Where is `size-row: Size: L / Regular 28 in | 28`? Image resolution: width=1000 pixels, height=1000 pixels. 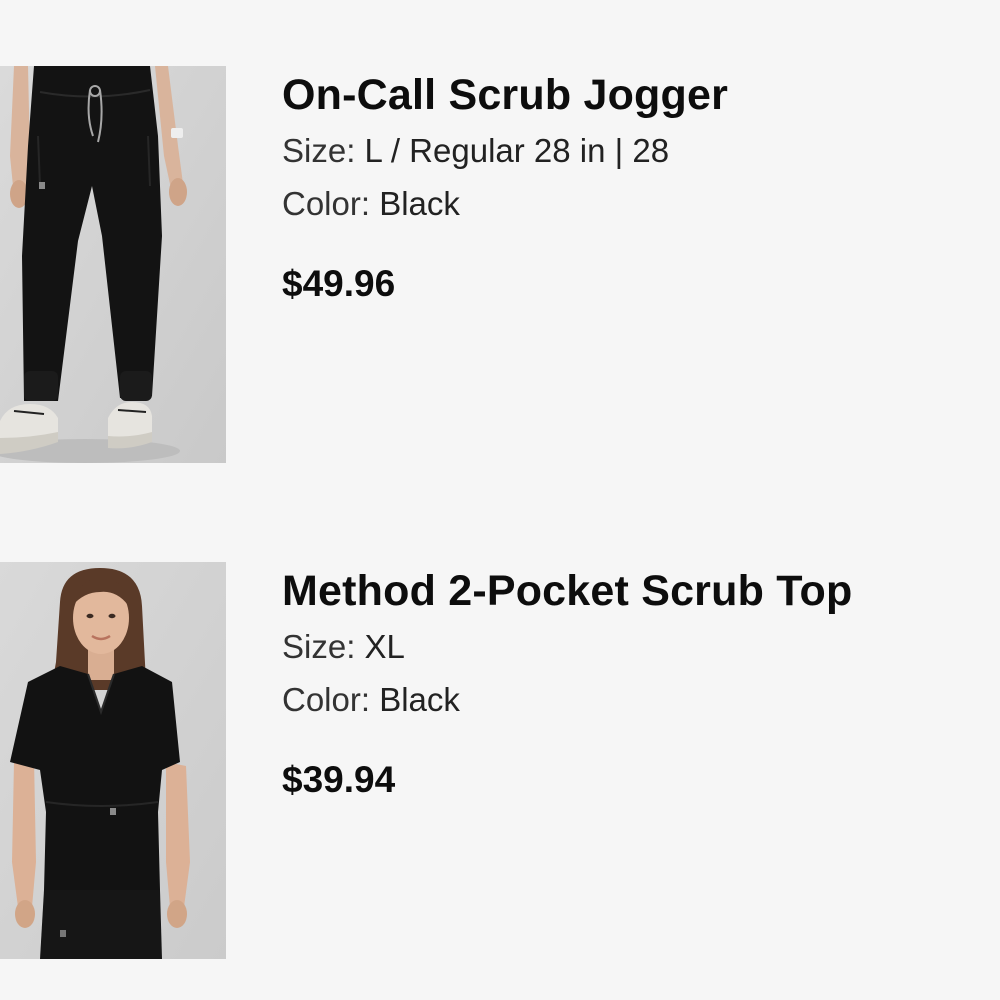
size-row: Size: L / Regular 28 in | 28 is located at coordinates (632, 150).